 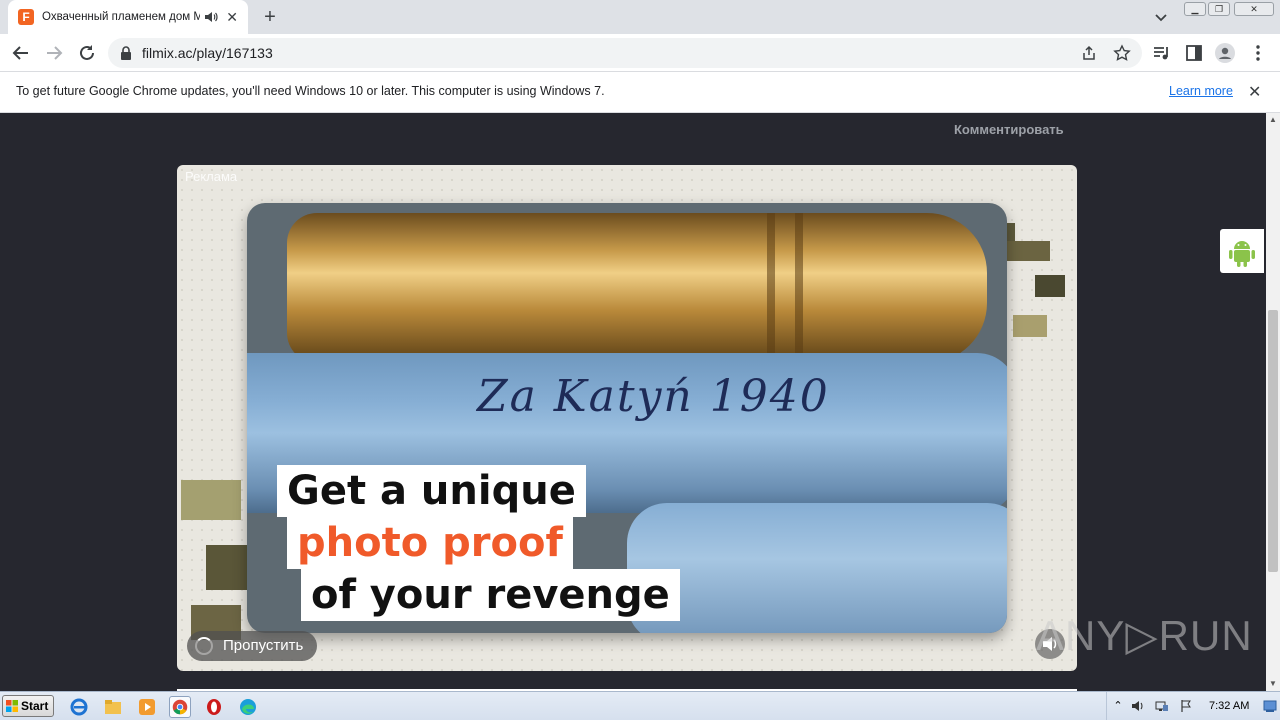 What do you see at coordinates (79, 707) in the screenshot?
I see `internet-explorer-icon` at bounding box center [79, 707].